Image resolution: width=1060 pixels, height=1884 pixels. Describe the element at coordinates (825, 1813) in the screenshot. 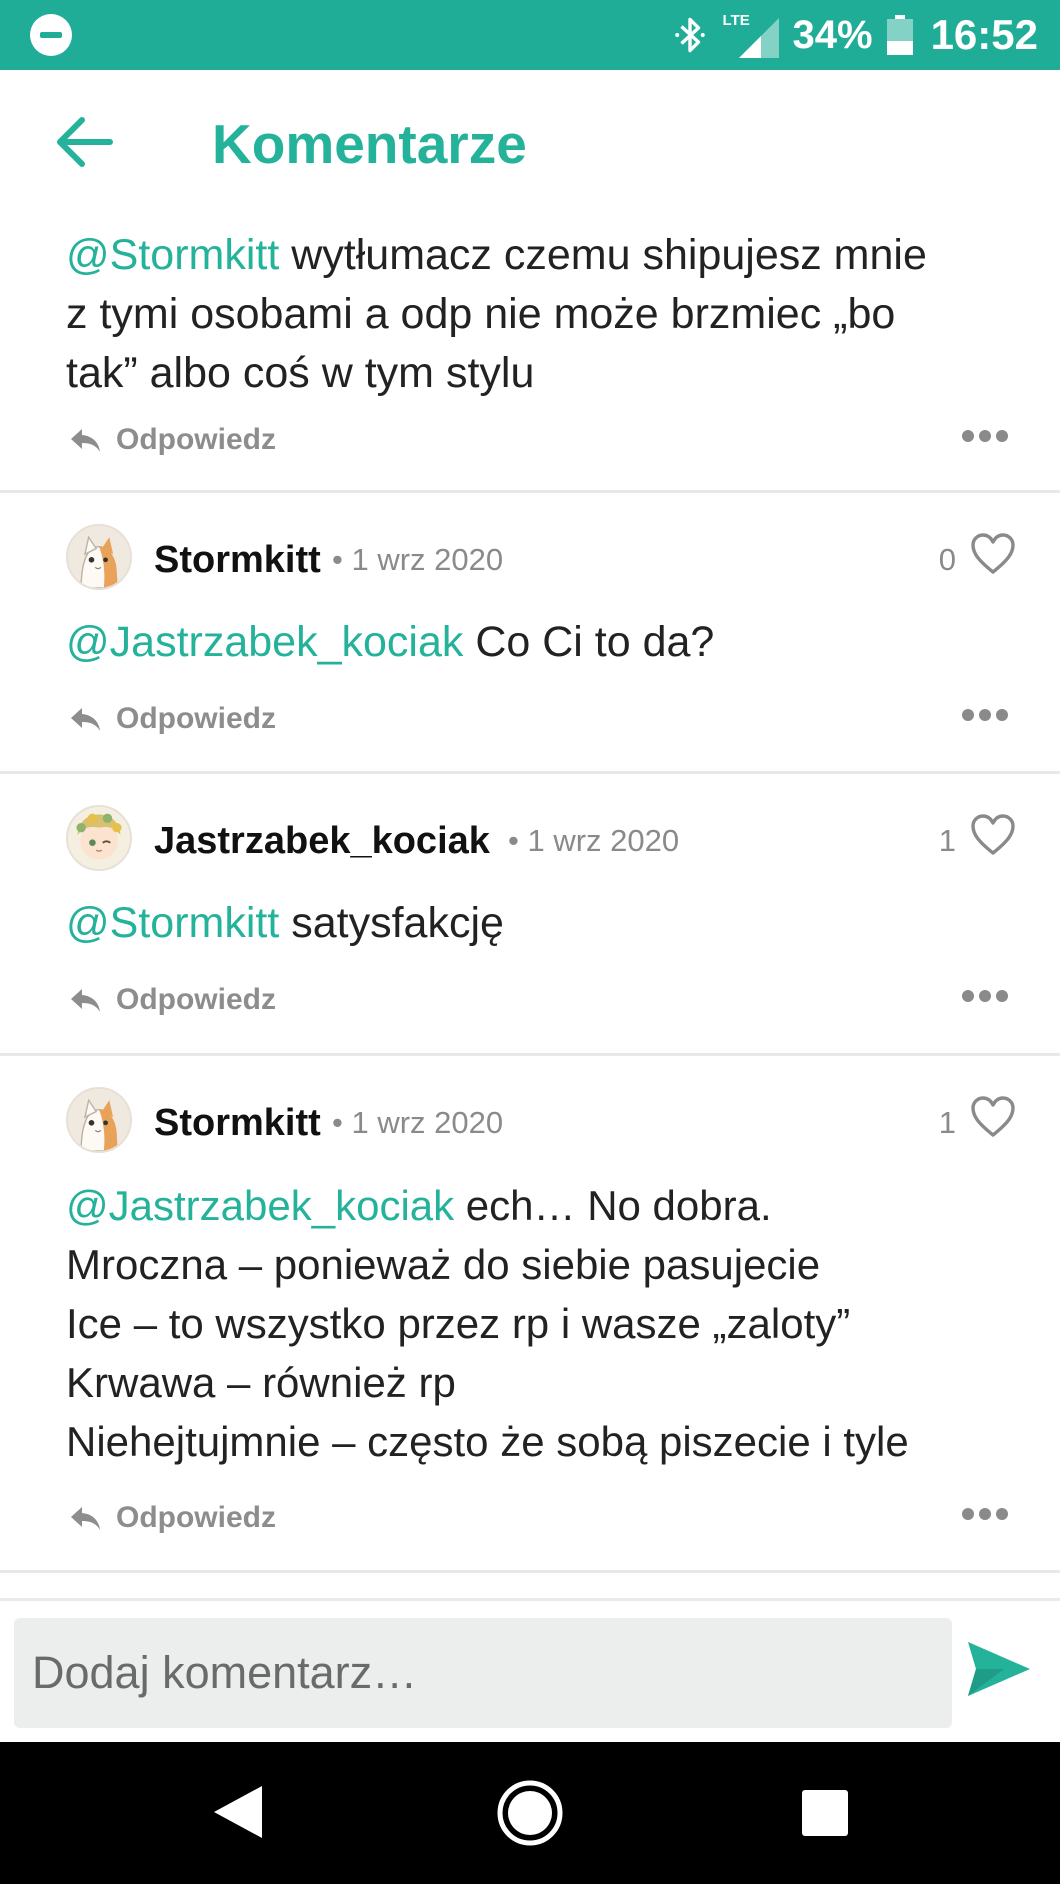

I see `nav-recent-icon` at that location.